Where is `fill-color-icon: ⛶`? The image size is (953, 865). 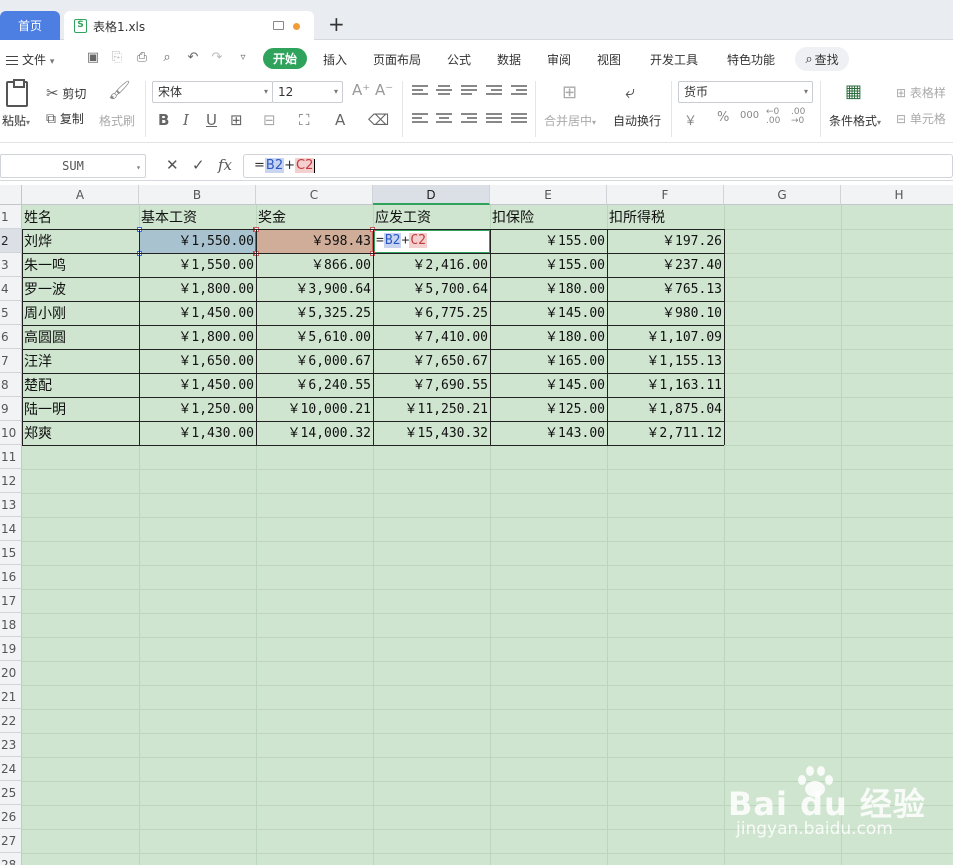 fill-color-icon: ⛶ is located at coordinates (304, 120).